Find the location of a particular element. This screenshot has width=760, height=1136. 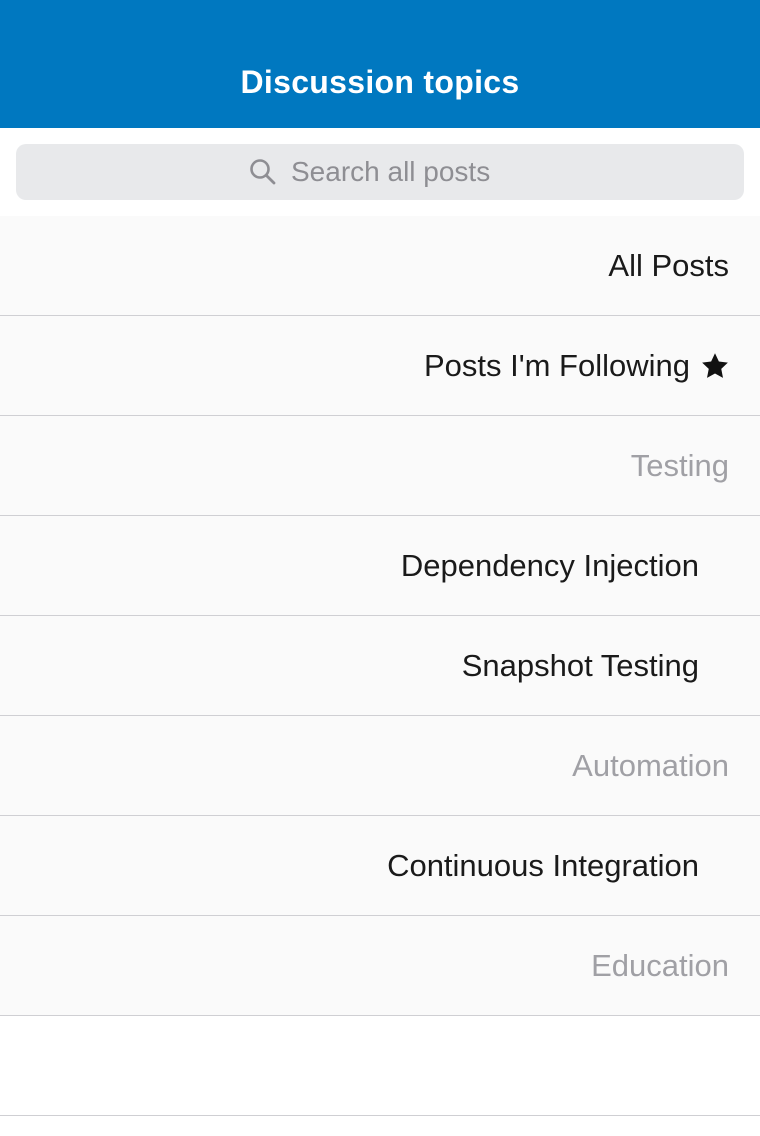

page-title: Discussion topics is located at coordinates (380, 82).